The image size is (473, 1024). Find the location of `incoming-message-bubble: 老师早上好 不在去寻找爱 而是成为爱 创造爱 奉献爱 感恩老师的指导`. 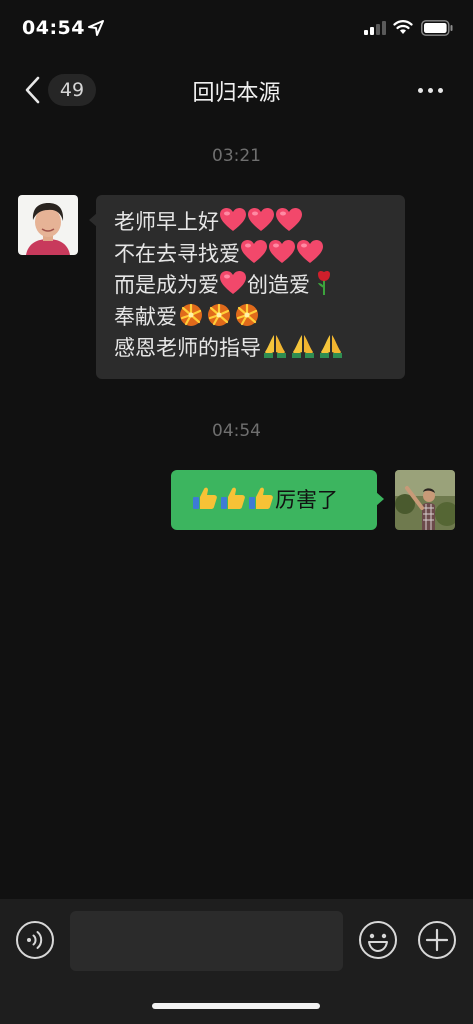

incoming-message-bubble: 老师早上好 不在去寻找爱 而是成为爱 创造爱 奉献爱 感恩老师的指导 is located at coordinates (247, 287).